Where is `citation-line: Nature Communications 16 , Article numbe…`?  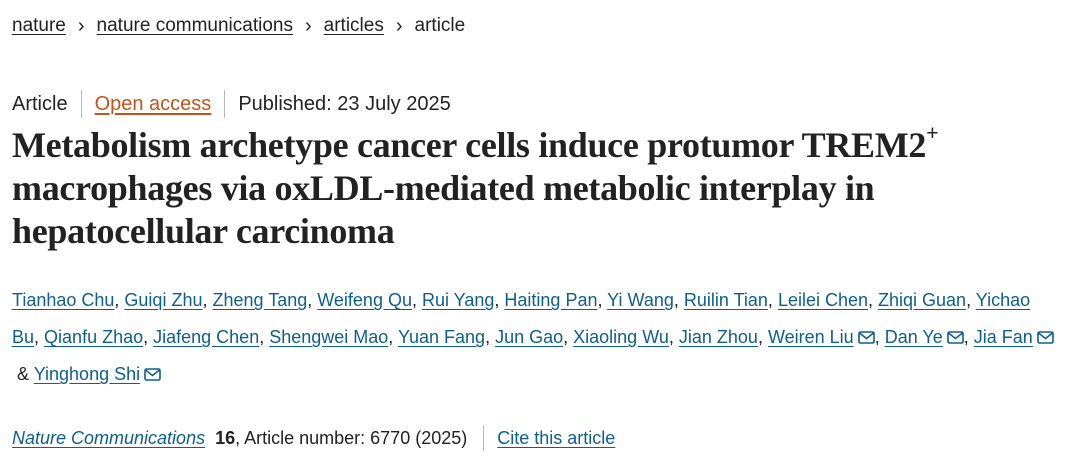
citation-line: Nature Communications 16 , Article numbe… is located at coordinates (313, 438).